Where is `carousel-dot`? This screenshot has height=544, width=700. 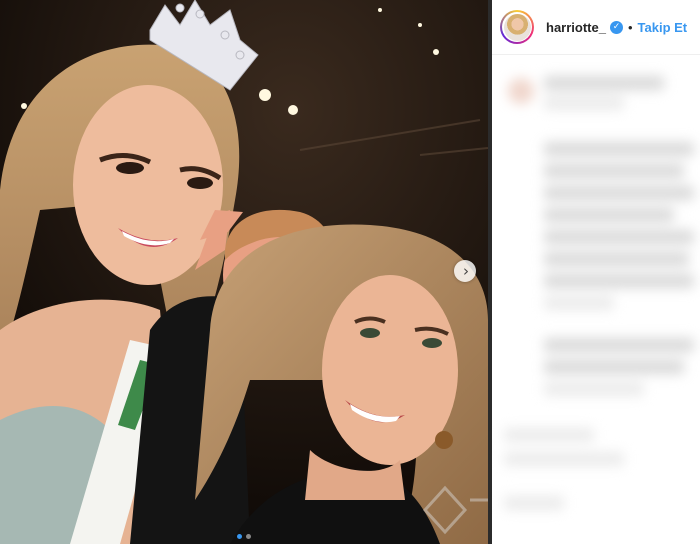 carousel-dot is located at coordinates (248, 536).